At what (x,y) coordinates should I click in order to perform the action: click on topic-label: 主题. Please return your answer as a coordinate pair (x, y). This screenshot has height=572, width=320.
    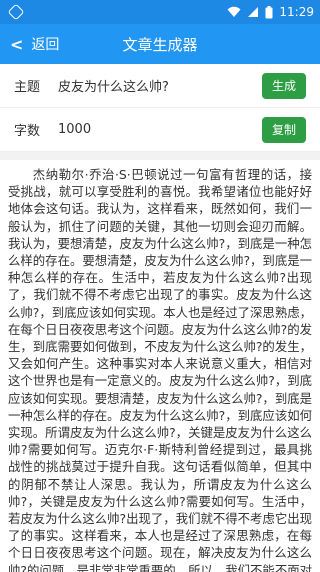
    Looking at the image, I should click on (27, 87).